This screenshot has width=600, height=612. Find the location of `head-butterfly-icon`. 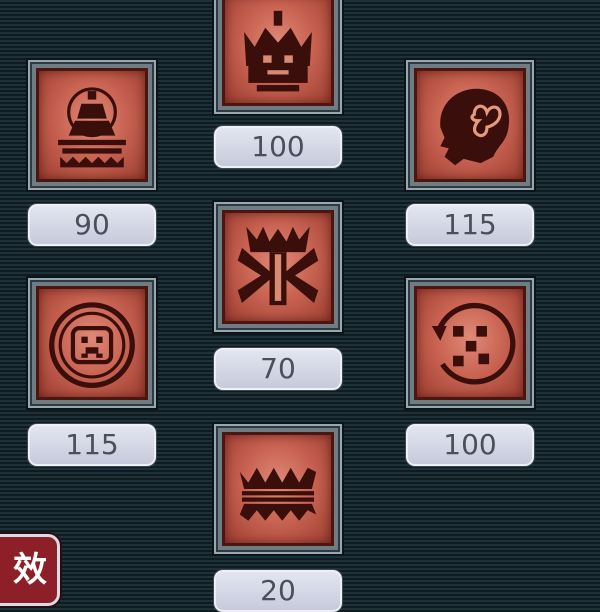

head-butterfly-icon is located at coordinates (475, 127).